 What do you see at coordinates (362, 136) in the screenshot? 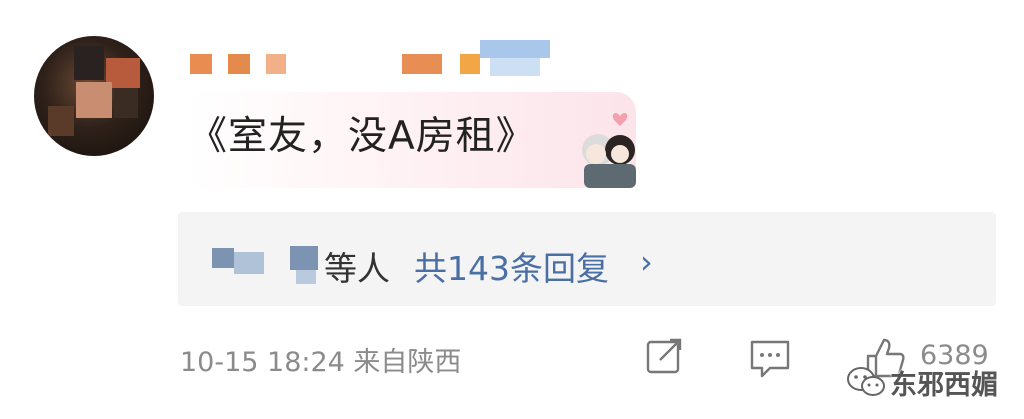
I see `comment-text: 《室友，没A房租》` at bounding box center [362, 136].